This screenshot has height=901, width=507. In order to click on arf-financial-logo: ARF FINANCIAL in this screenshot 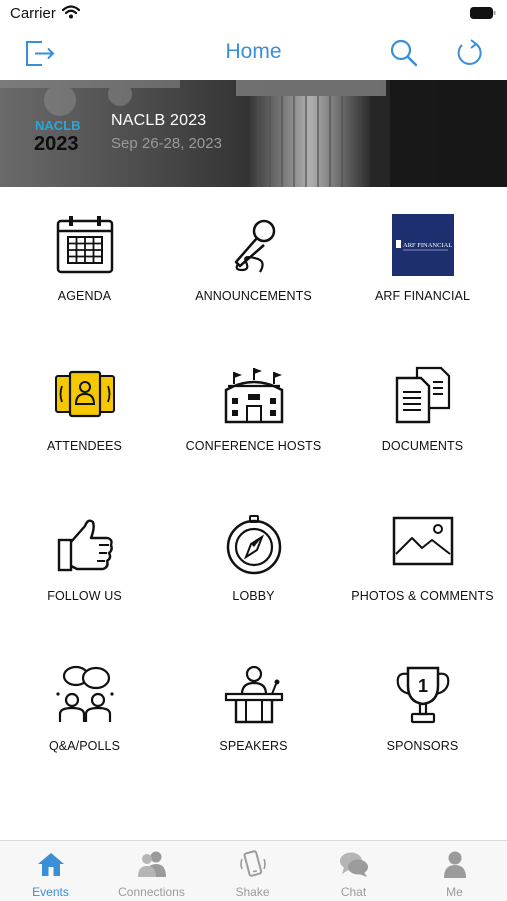, I will do `click(422, 245)`.